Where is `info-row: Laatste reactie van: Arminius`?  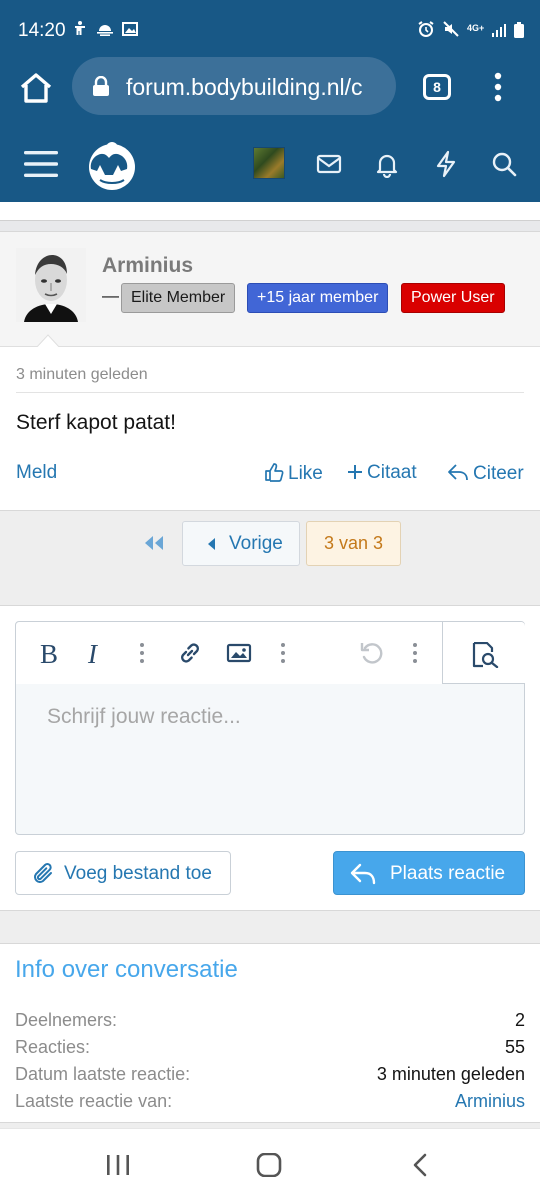
info-row: Laatste reactie van: Arminius is located at coordinates (270, 1103).